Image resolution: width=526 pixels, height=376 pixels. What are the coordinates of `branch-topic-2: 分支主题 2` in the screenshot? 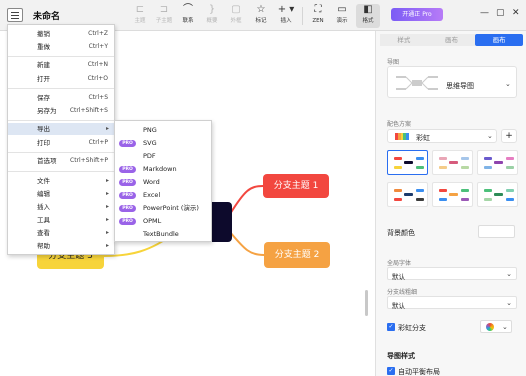 It's located at (297, 255).